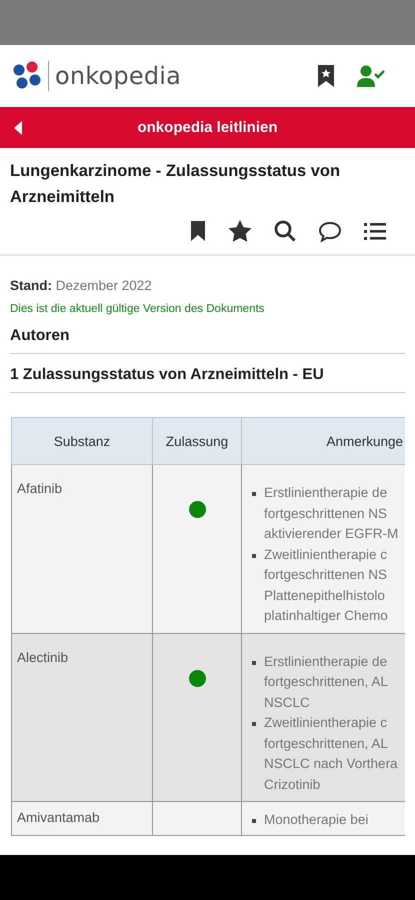 This screenshot has height=900, width=415. I want to click on section-heading: Autoren, so click(40, 335).